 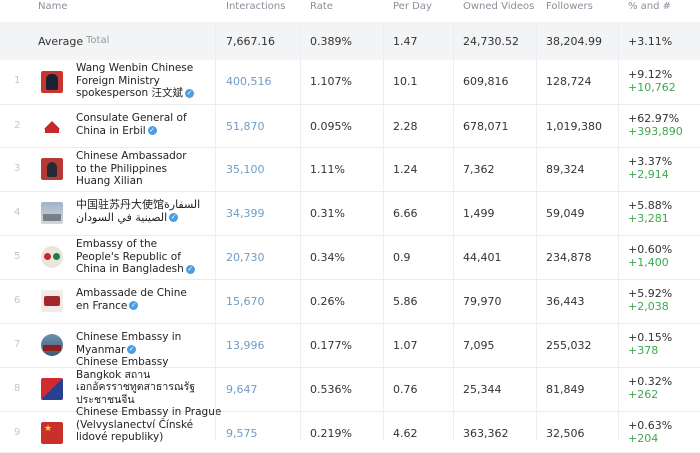 What do you see at coordinates (405, 81) in the screenshot?
I see `per-day-value: 10.1` at bounding box center [405, 81].